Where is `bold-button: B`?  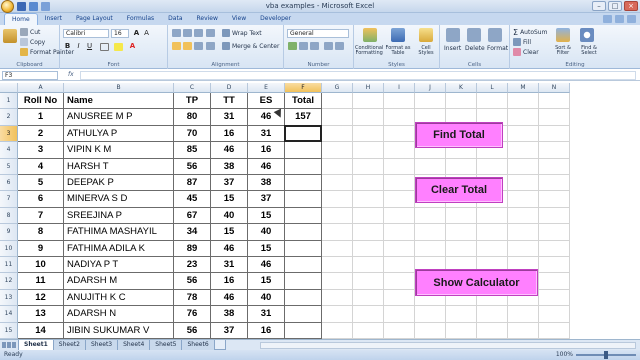 bold-button: B is located at coordinates (67, 46).